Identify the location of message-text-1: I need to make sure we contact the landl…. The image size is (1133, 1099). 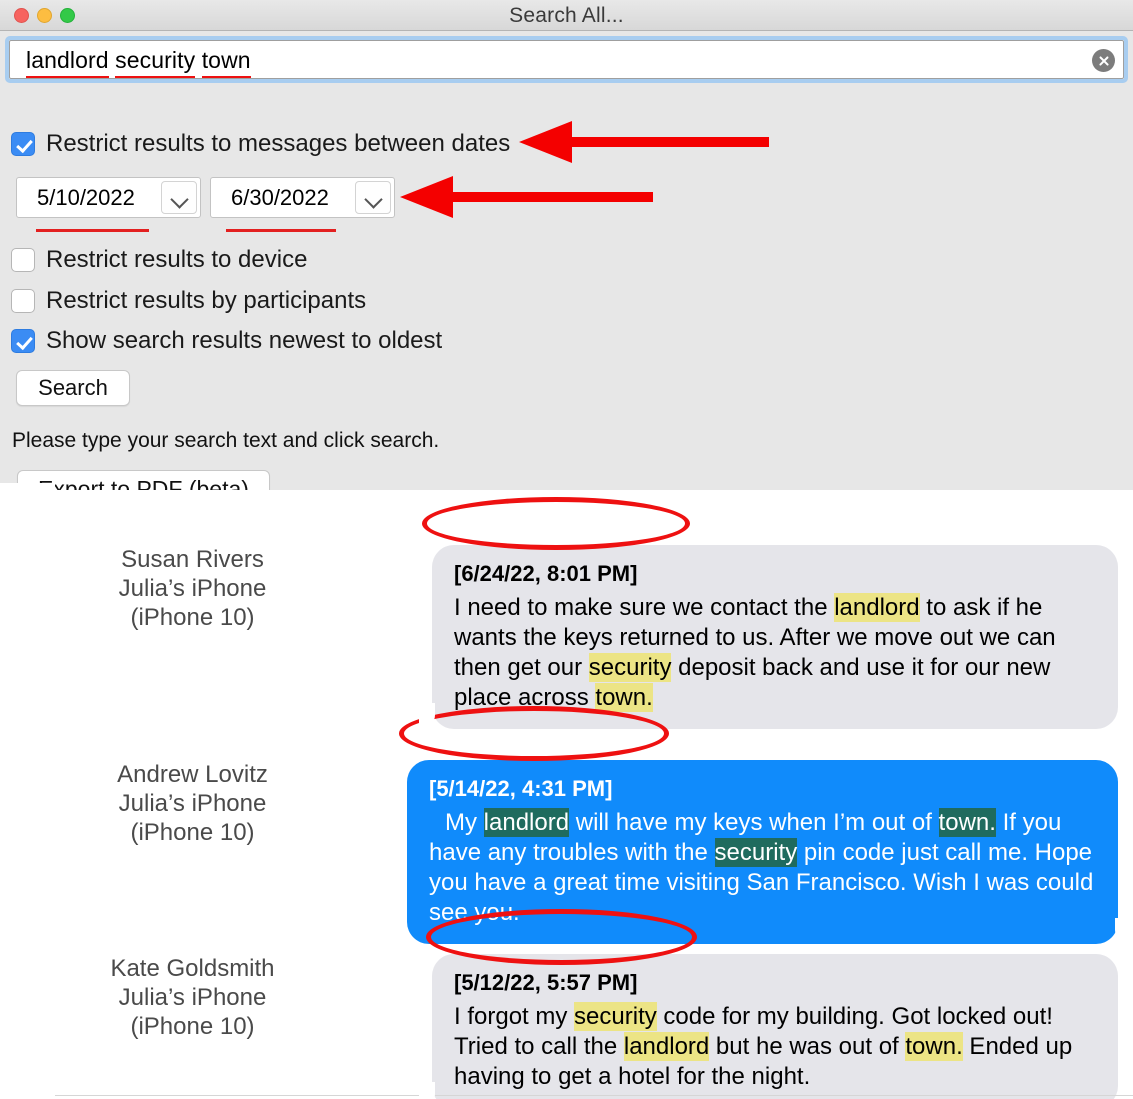
(755, 652).